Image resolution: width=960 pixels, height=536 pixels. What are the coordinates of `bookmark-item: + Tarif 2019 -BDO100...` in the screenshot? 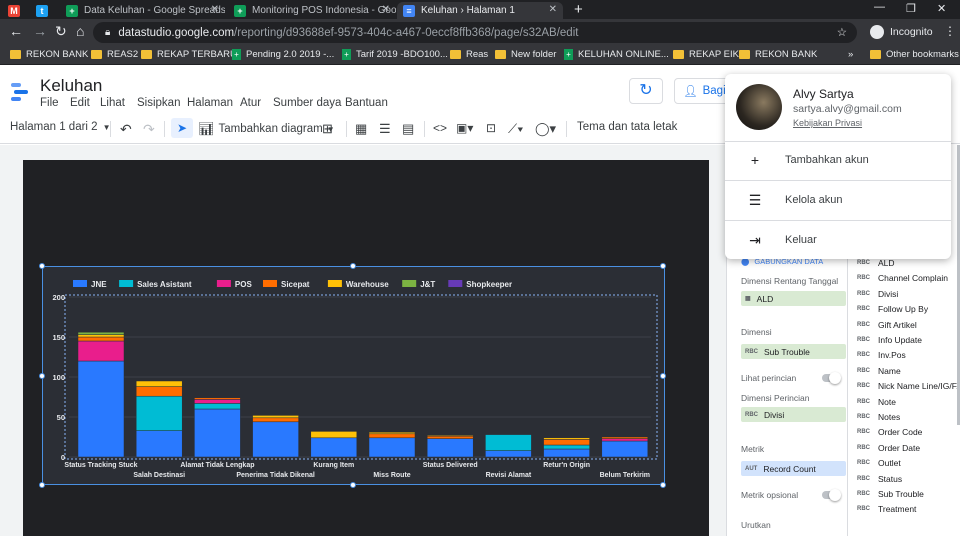 It's located at (395, 54).